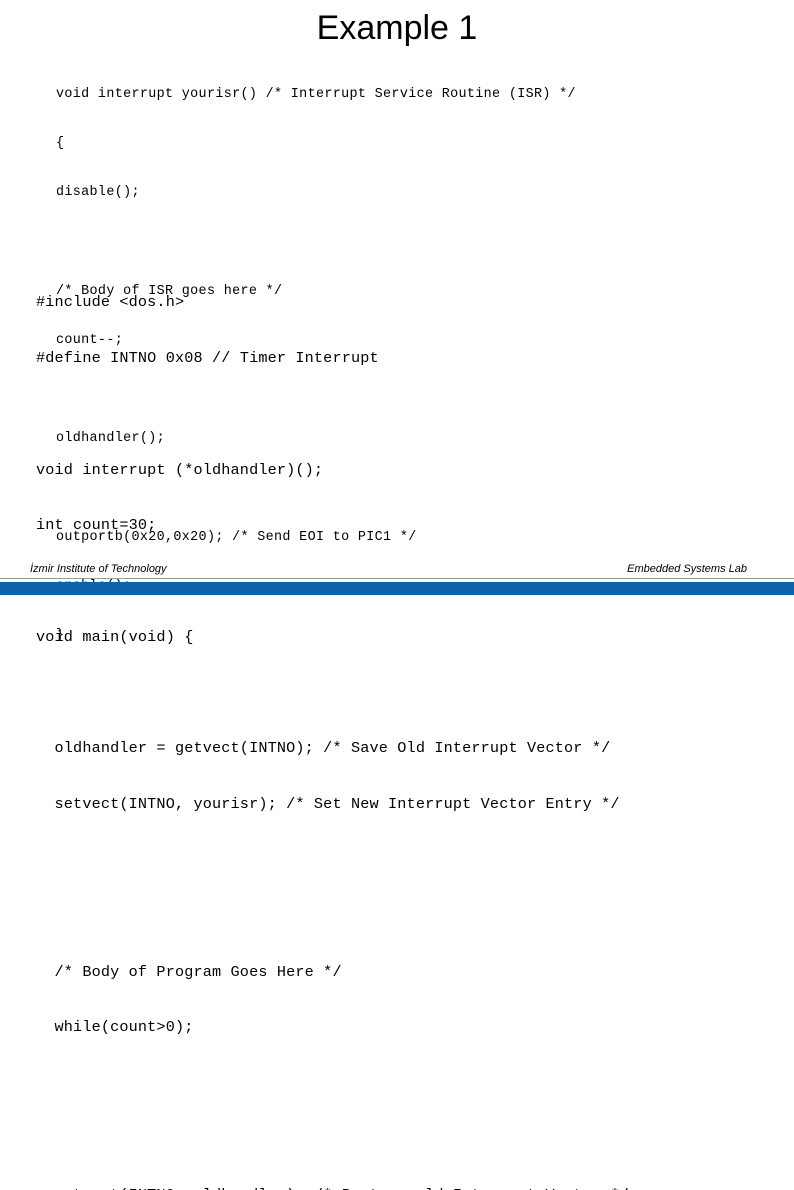  What do you see at coordinates (115, 636) in the screenshot?
I see `code-line: void main(void) {` at bounding box center [115, 636].